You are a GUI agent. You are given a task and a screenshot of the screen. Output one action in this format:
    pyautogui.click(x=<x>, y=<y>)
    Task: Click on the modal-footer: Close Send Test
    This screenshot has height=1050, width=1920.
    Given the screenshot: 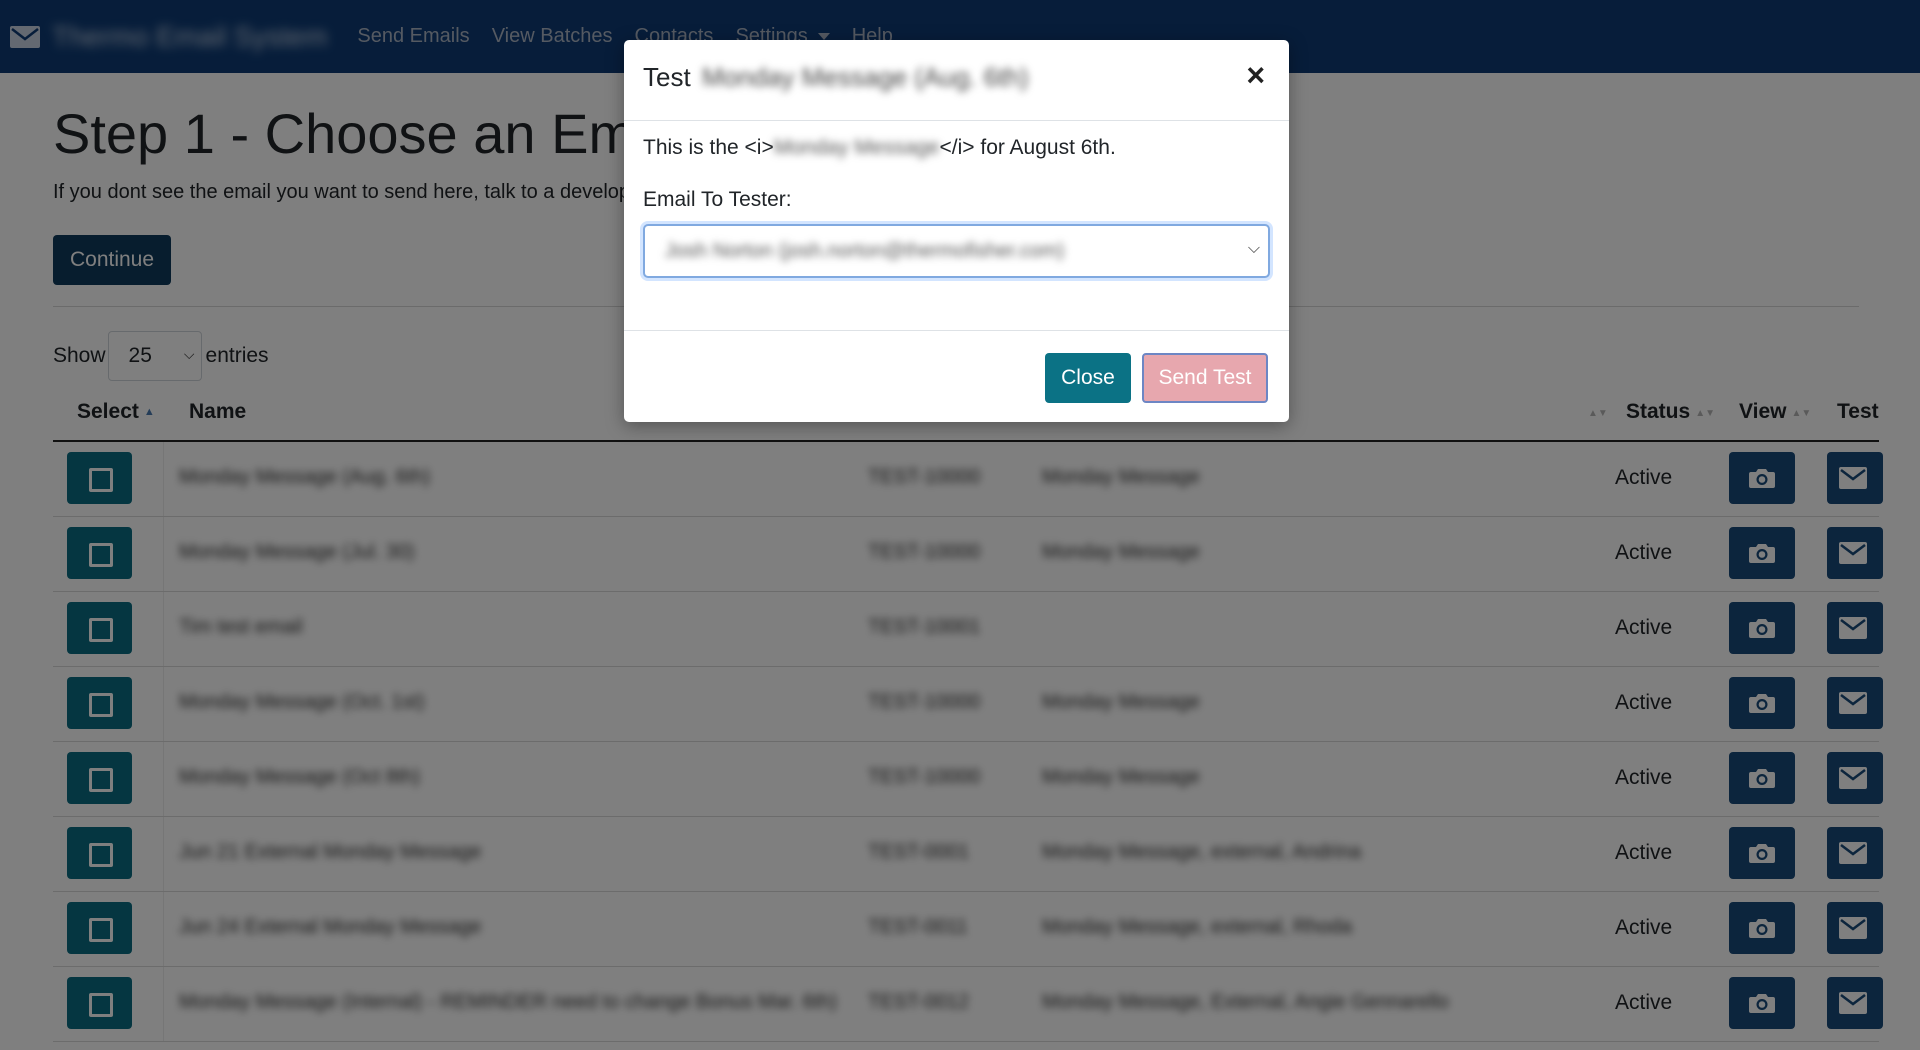 What is the action you would take?
    pyautogui.click(x=956, y=376)
    